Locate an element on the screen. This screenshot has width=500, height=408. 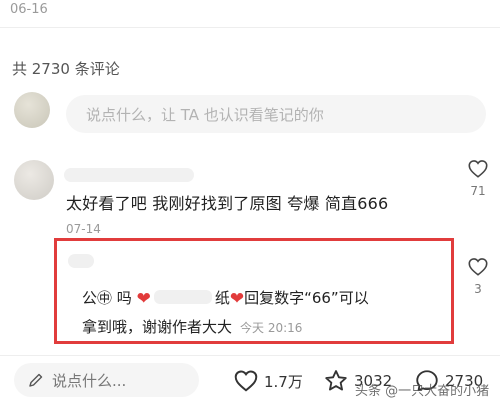
bottom-divider is located at coordinates (250, 355).